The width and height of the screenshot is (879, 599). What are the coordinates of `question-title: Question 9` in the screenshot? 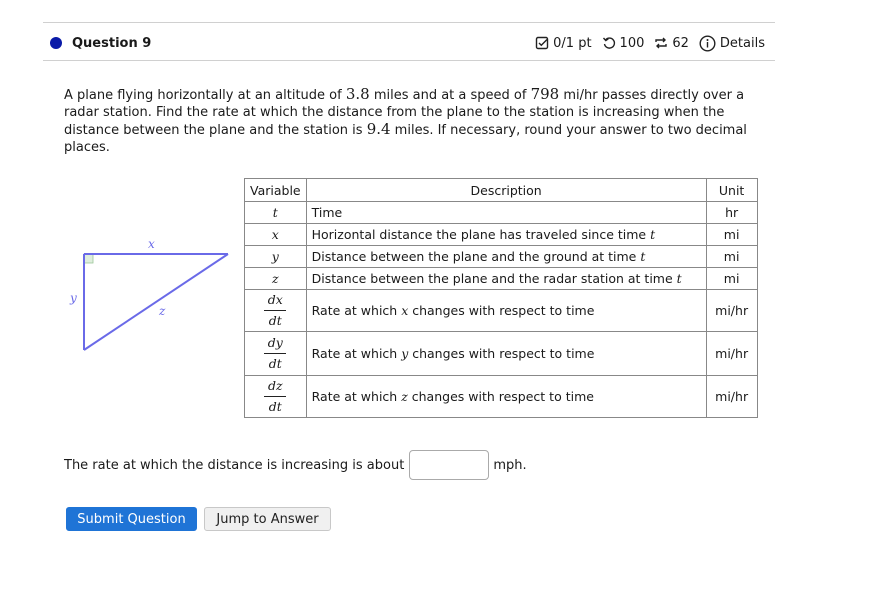 It's located at (112, 43).